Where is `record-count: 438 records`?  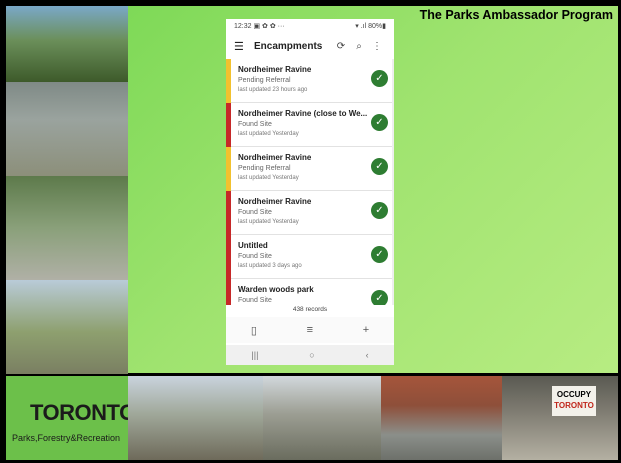
record-count: 438 records is located at coordinates (310, 310).